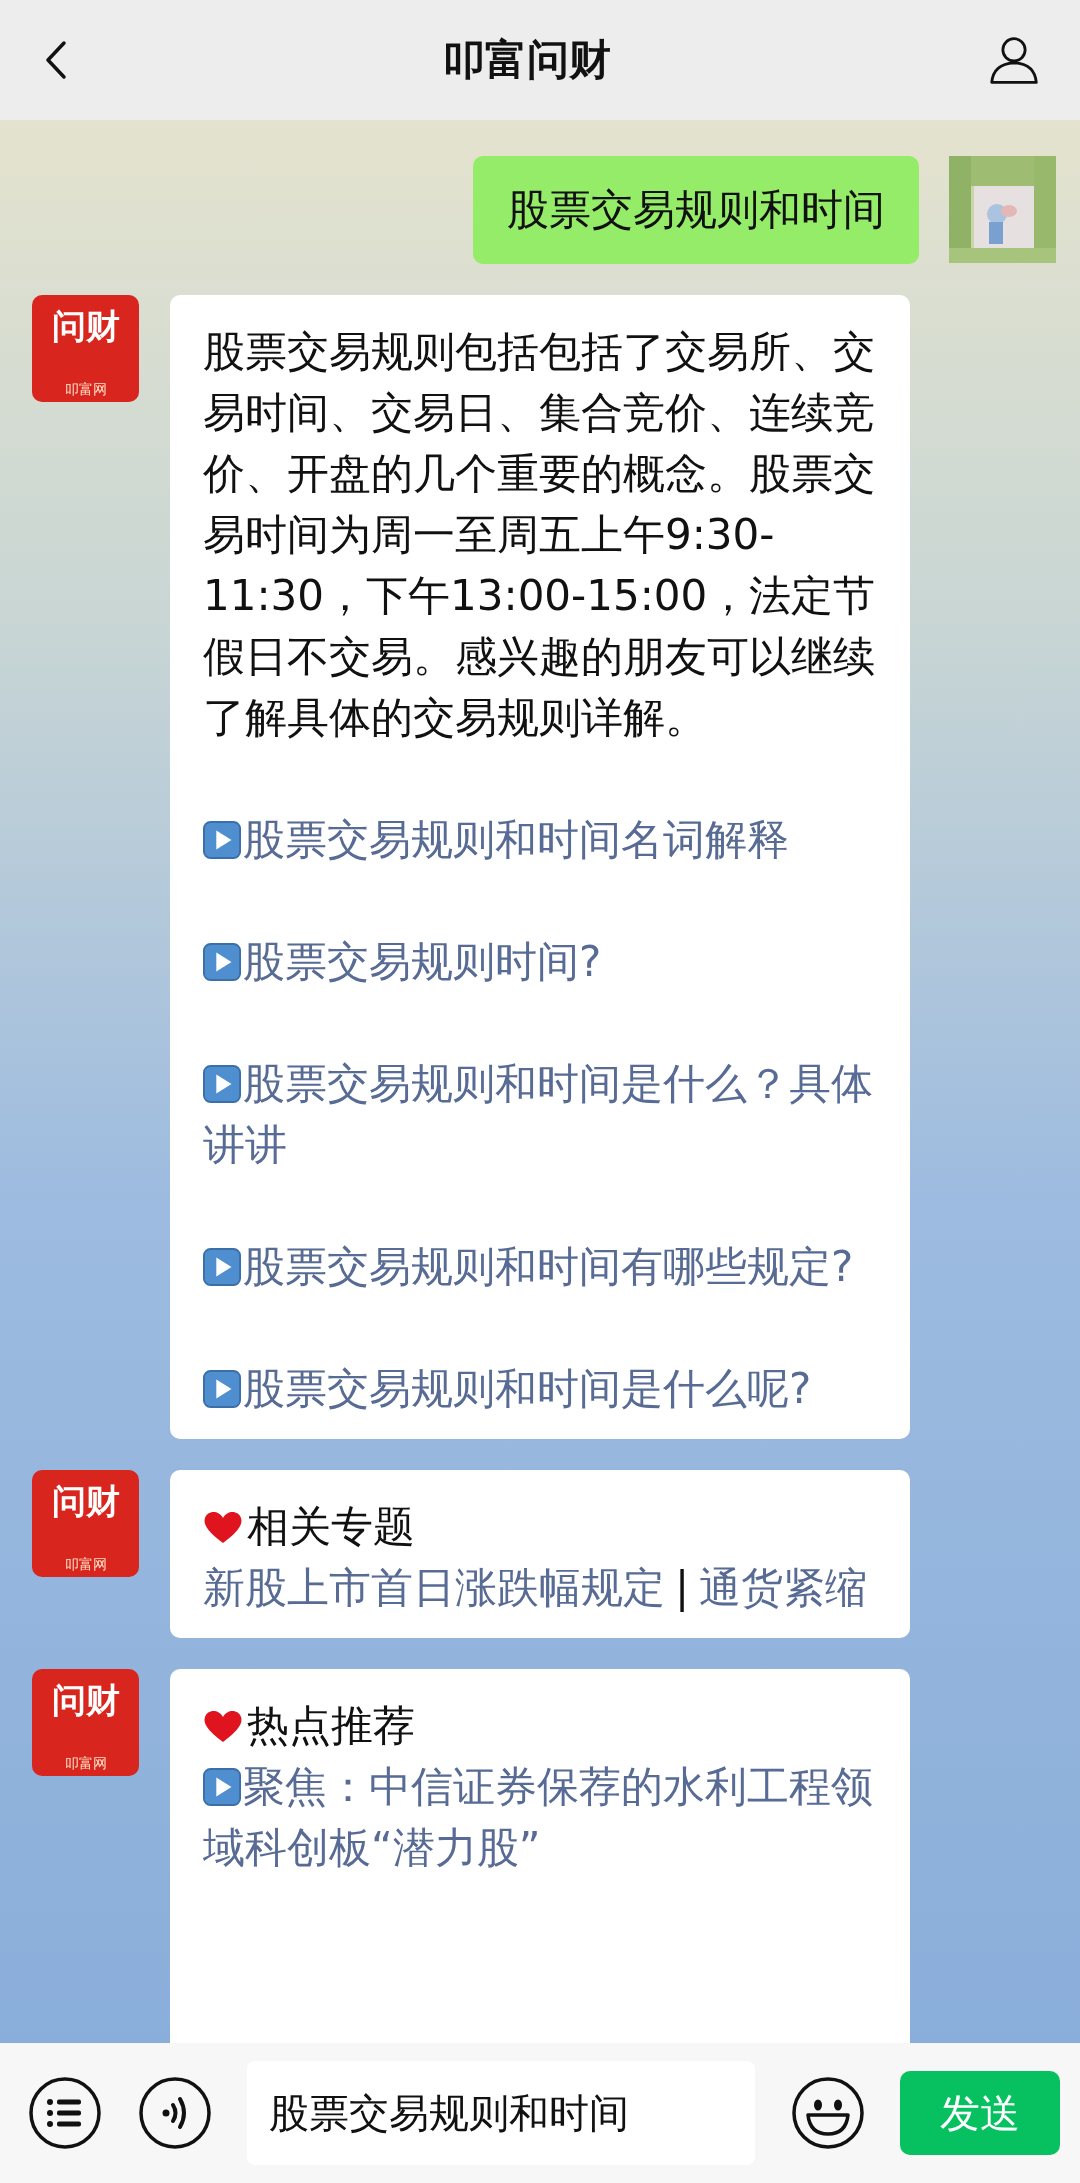  Describe the element at coordinates (331, 1527) in the screenshot. I see `section-title: 相关专题` at that location.